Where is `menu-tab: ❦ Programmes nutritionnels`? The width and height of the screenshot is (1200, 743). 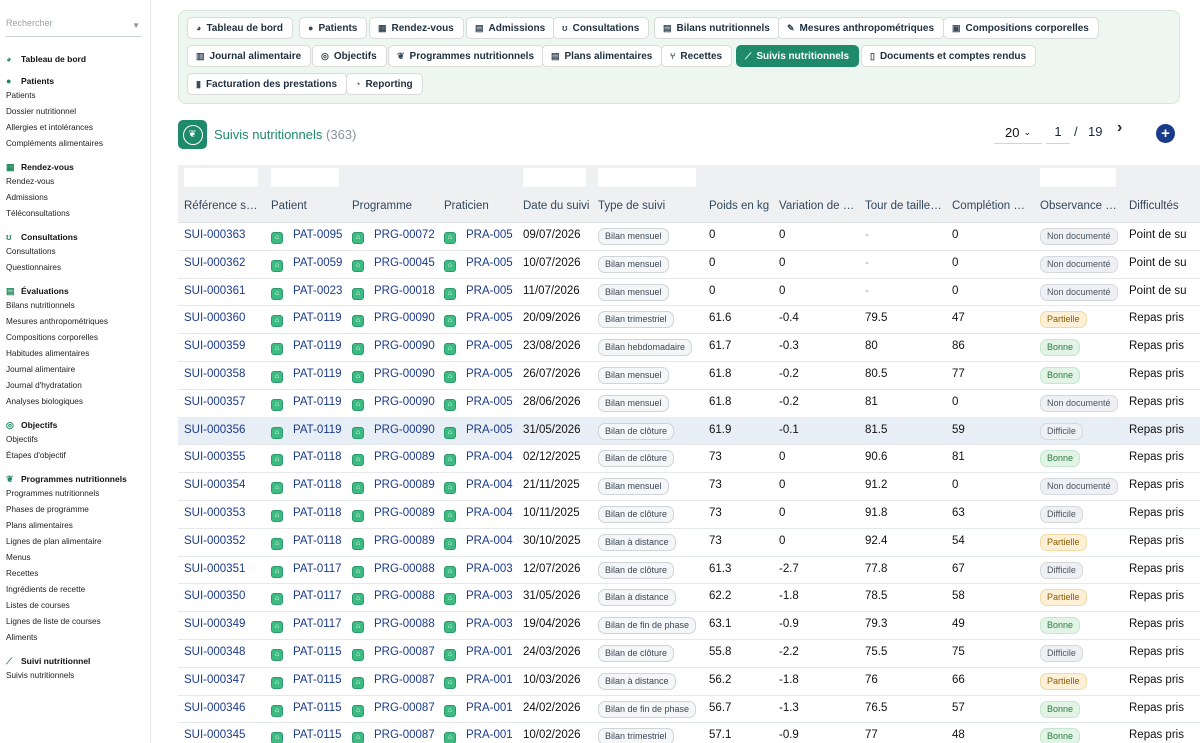 menu-tab: ❦ Programmes nutritionnels is located at coordinates (466, 56).